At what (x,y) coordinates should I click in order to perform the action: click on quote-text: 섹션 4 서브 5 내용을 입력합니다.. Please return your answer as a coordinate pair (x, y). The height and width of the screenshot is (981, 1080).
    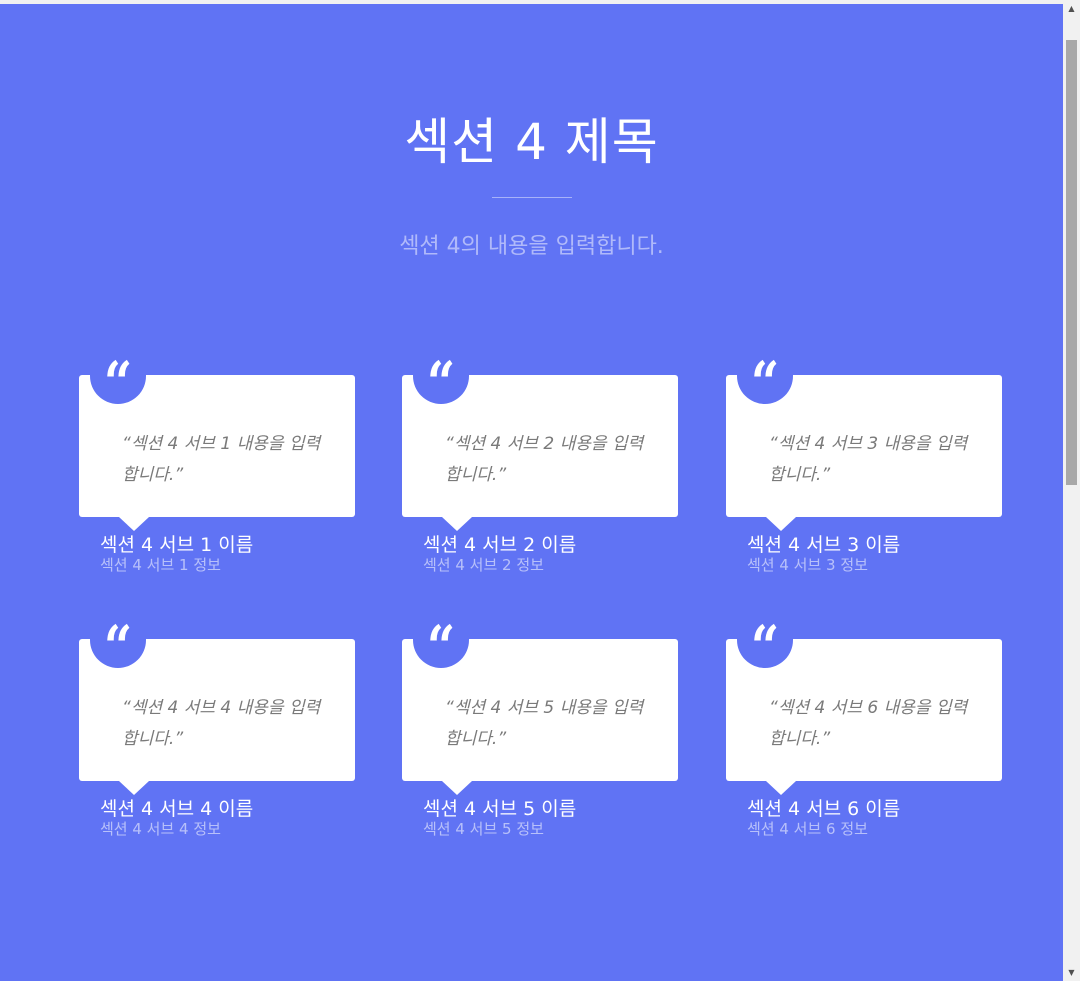
    Looking at the image, I should click on (545, 724).